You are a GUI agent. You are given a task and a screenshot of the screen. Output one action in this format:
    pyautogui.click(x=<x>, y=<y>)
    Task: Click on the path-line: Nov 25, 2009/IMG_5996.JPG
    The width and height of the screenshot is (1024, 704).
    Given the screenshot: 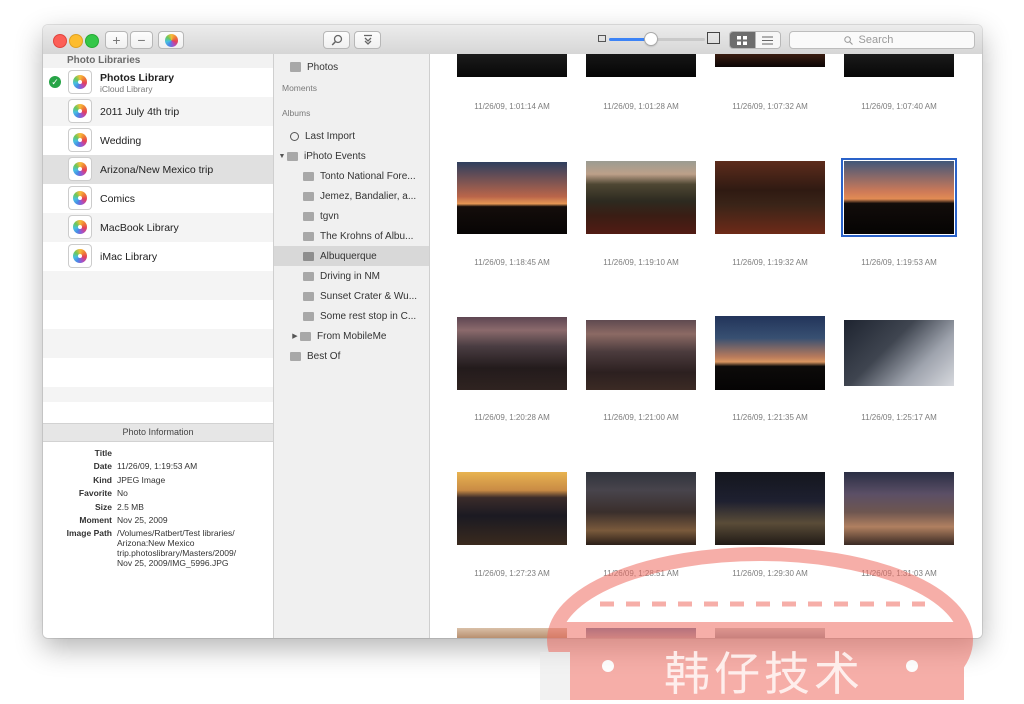 What is the action you would take?
    pyautogui.click(x=173, y=563)
    